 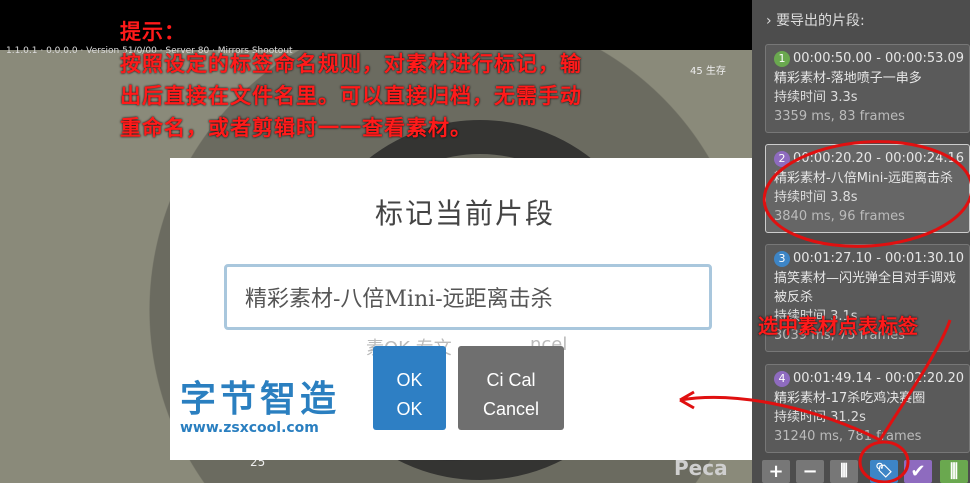 What do you see at coordinates (260, 399) in the screenshot?
I see `logo-name: 字节智造` at bounding box center [260, 399].